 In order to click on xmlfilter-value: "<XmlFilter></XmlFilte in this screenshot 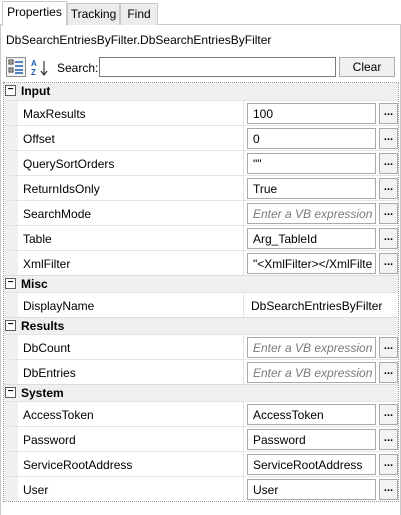, I will do `click(311, 263)`.